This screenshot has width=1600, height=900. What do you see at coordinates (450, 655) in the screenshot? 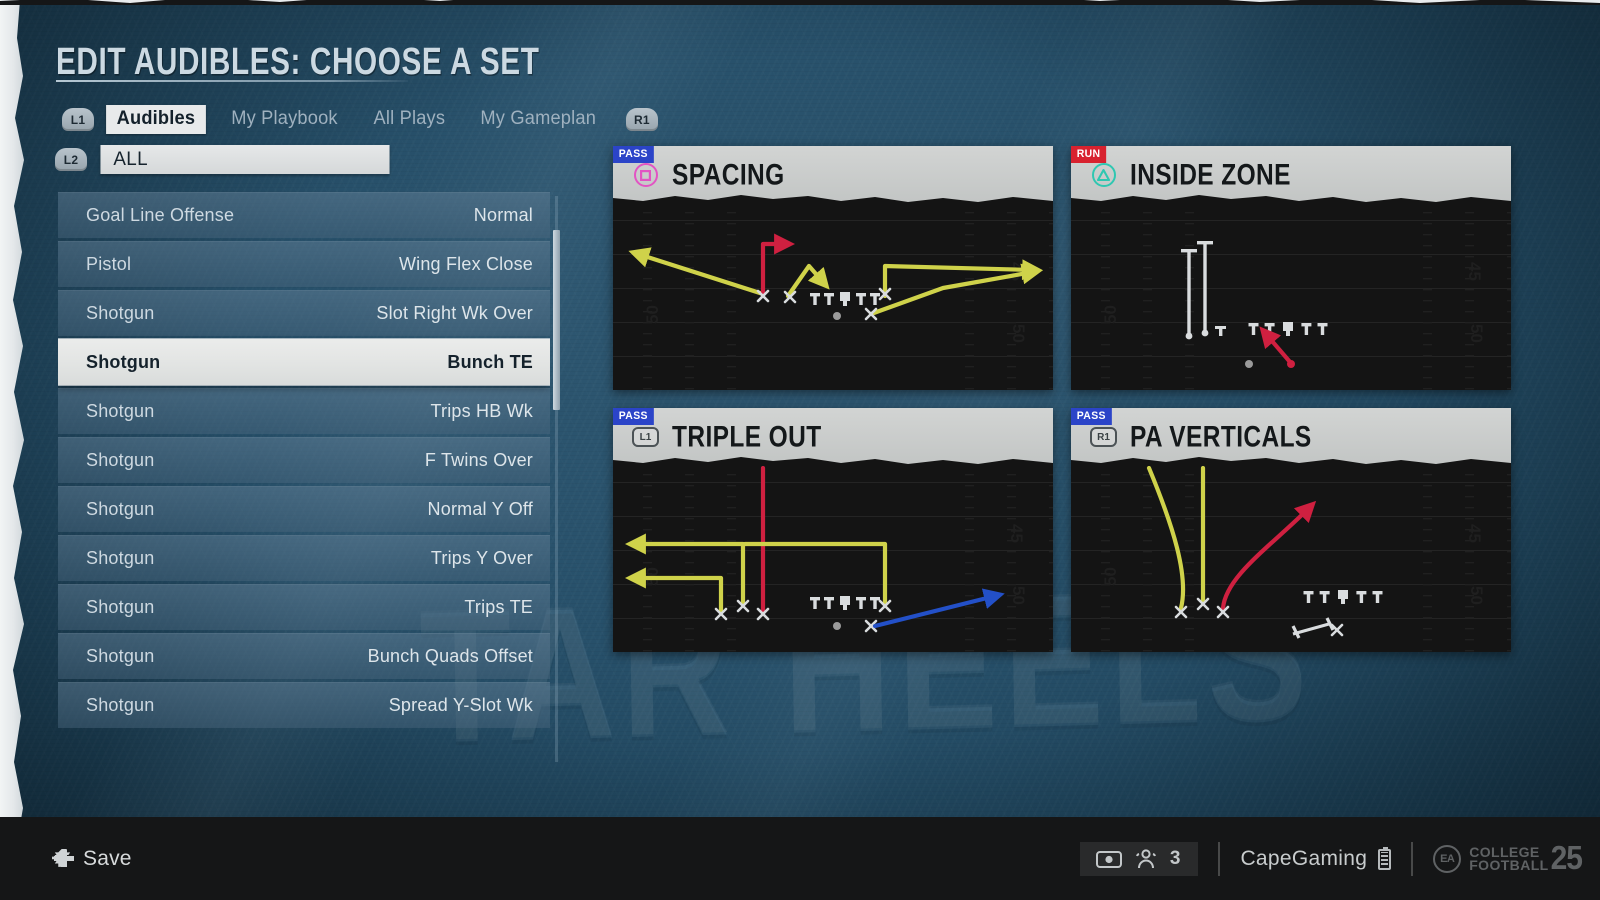
I see `formation-variant: Bunch Quads Offset` at bounding box center [450, 655].